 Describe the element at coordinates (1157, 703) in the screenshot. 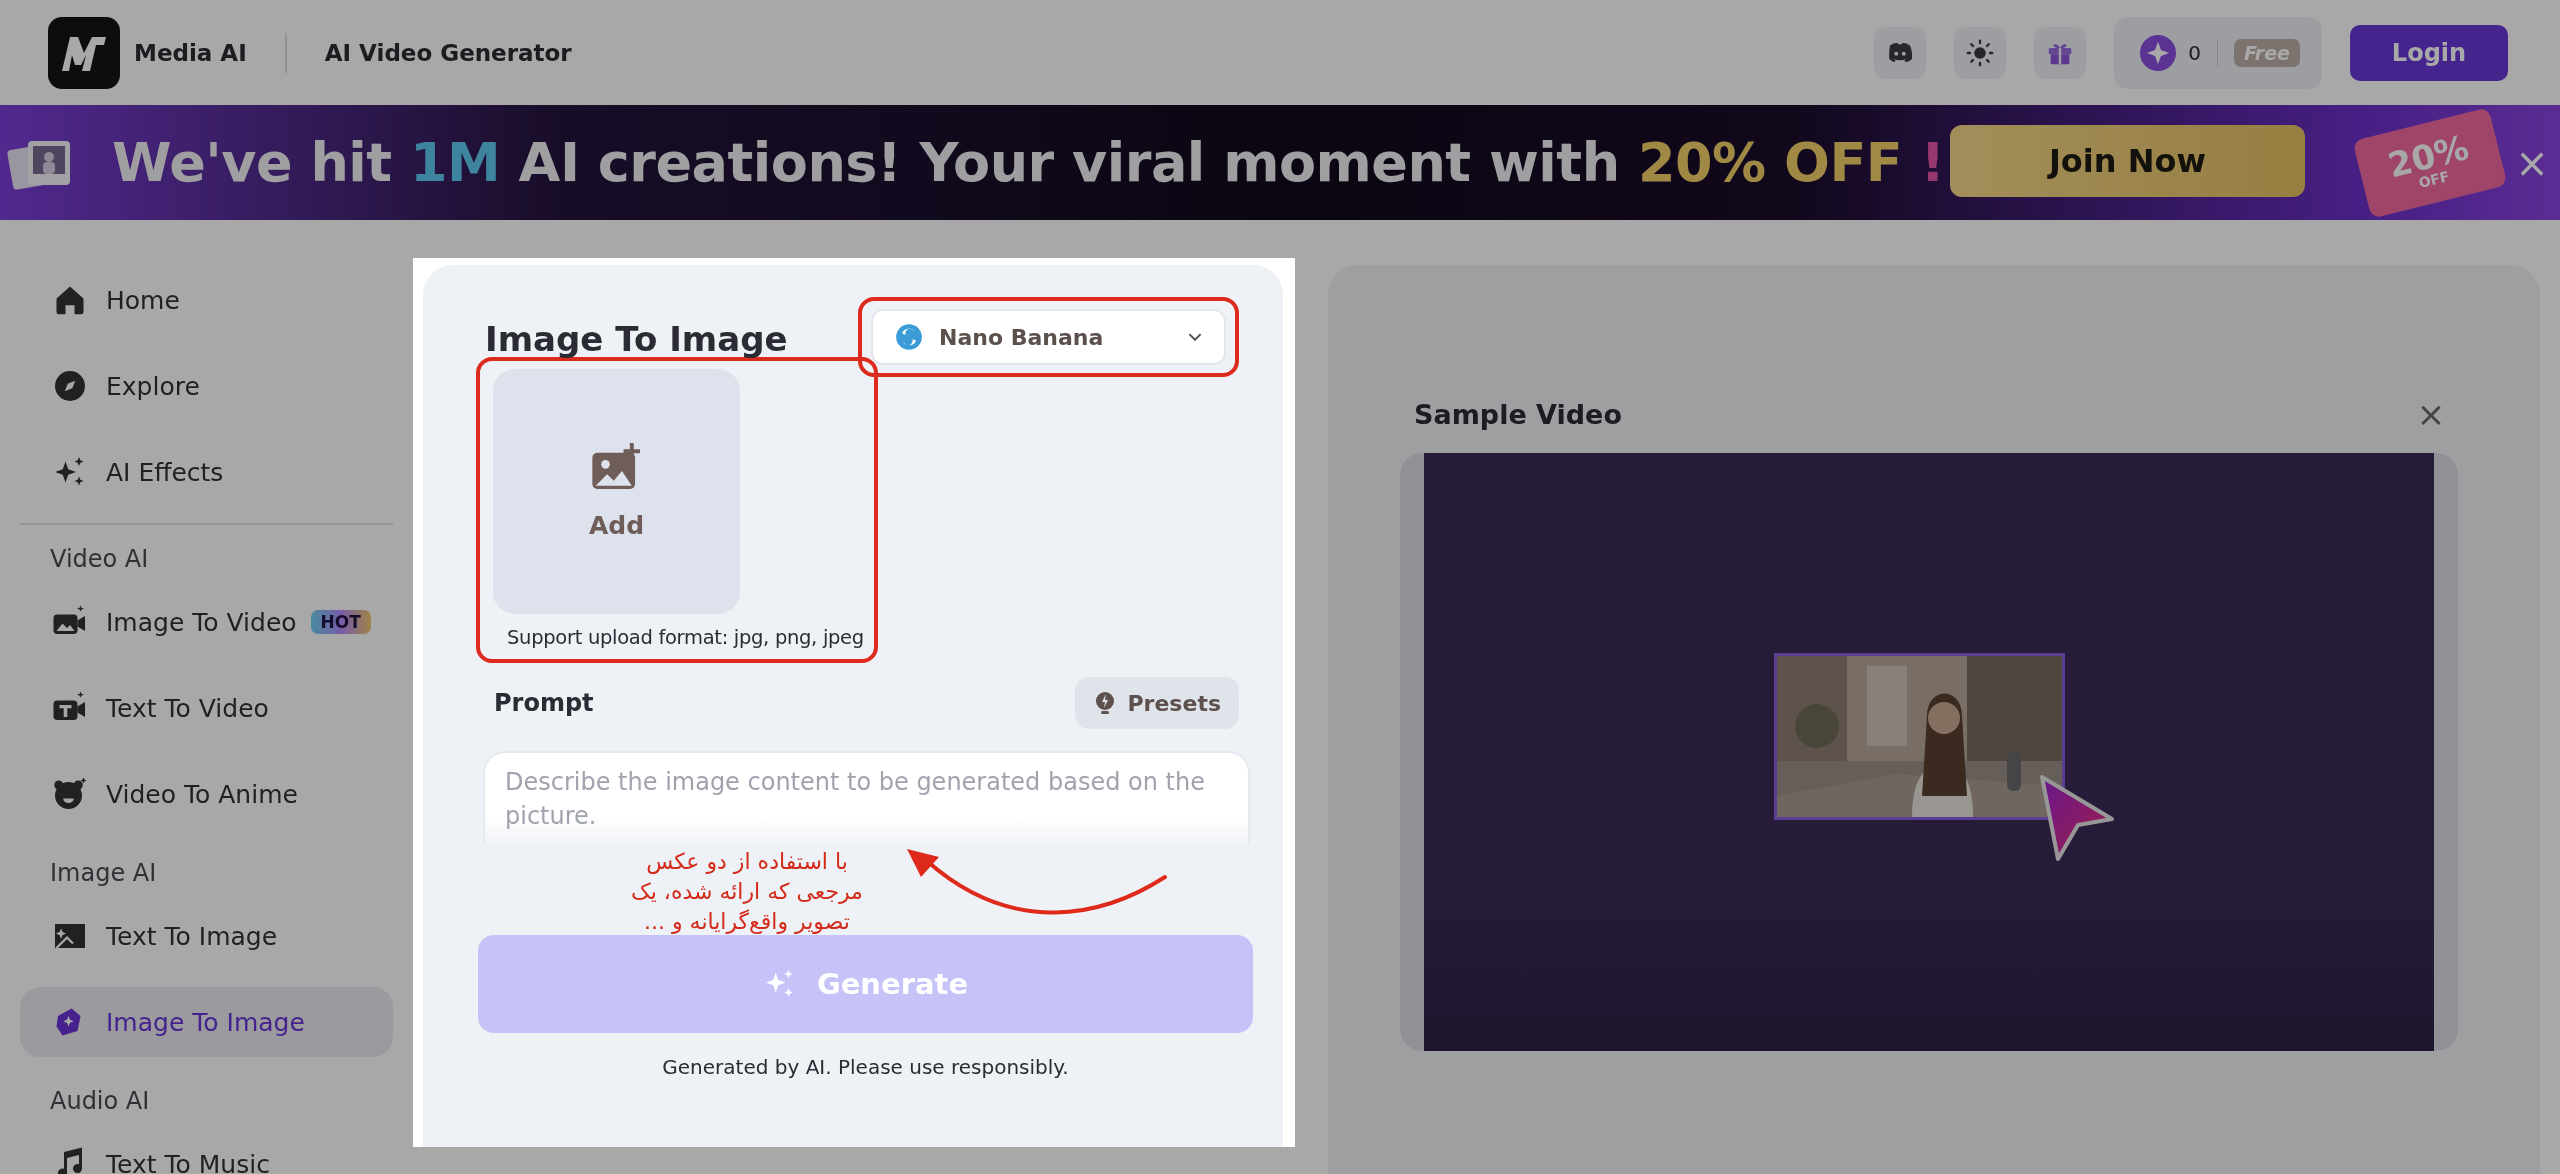

I see `presets-button: Presets` at that location.